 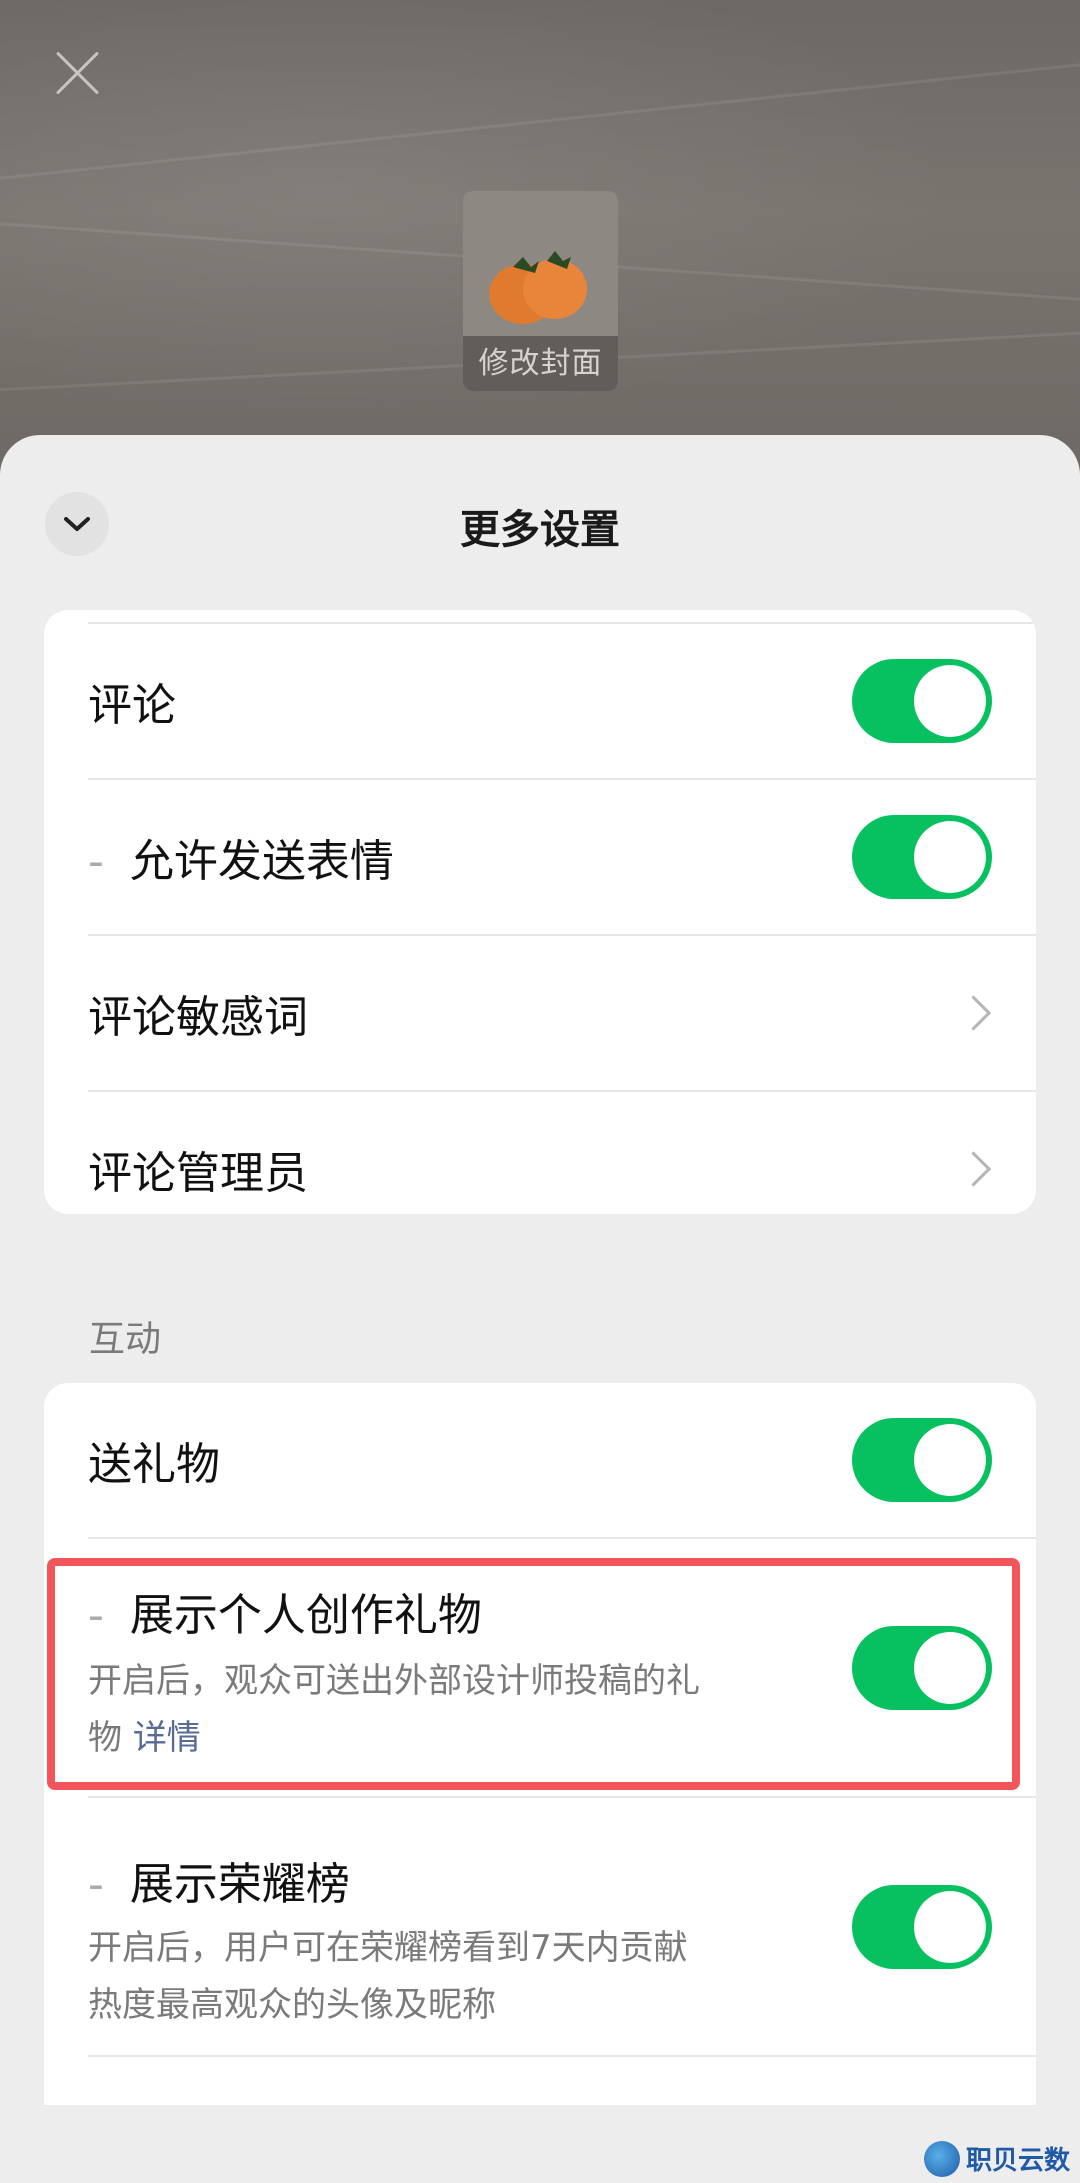 What do you see at coordinates (540, 2144) in the screenshot?
I see `bottom-safe-area` at bounding box center [540, 2144].